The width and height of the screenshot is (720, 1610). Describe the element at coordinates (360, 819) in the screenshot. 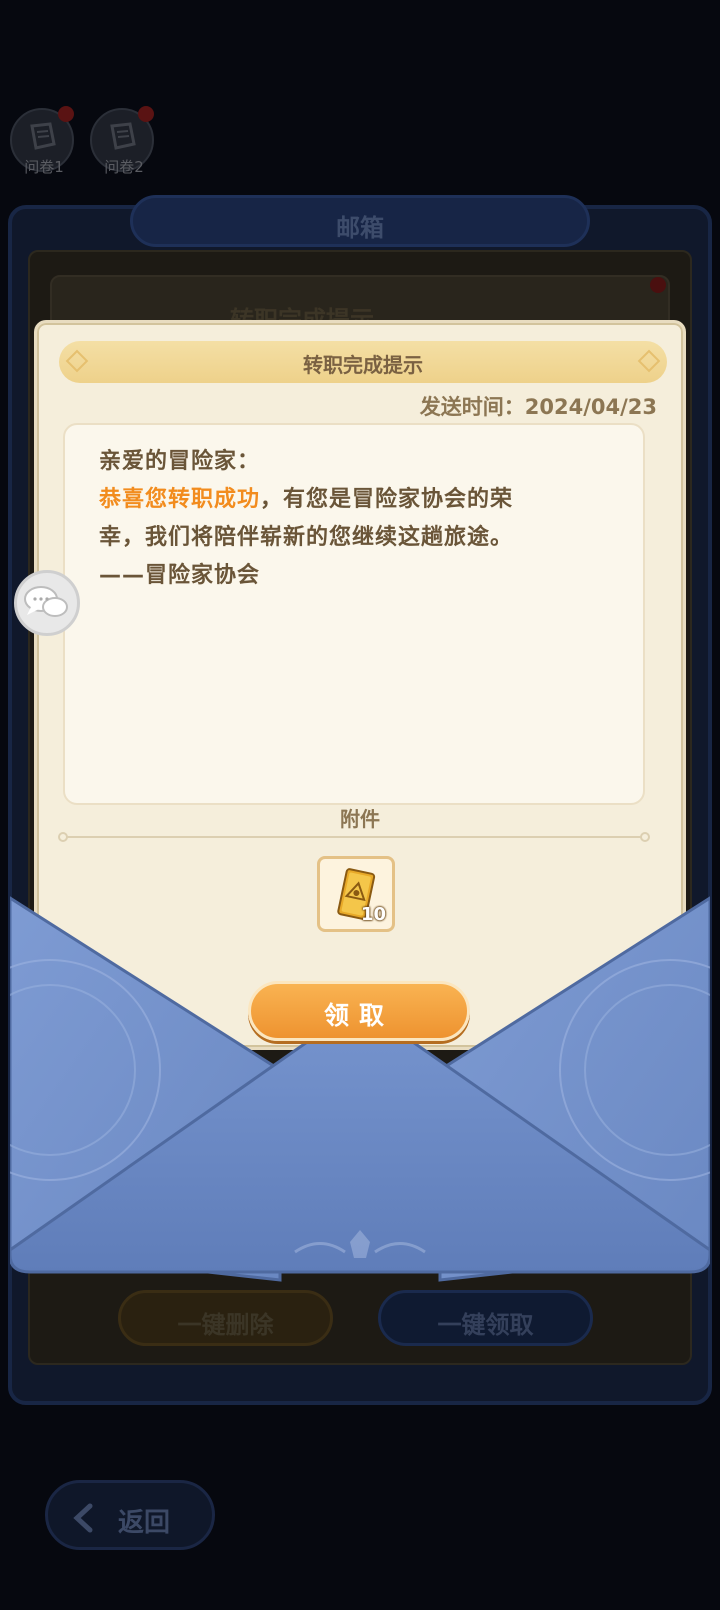

I see `attachment-label: 附件` at that location.